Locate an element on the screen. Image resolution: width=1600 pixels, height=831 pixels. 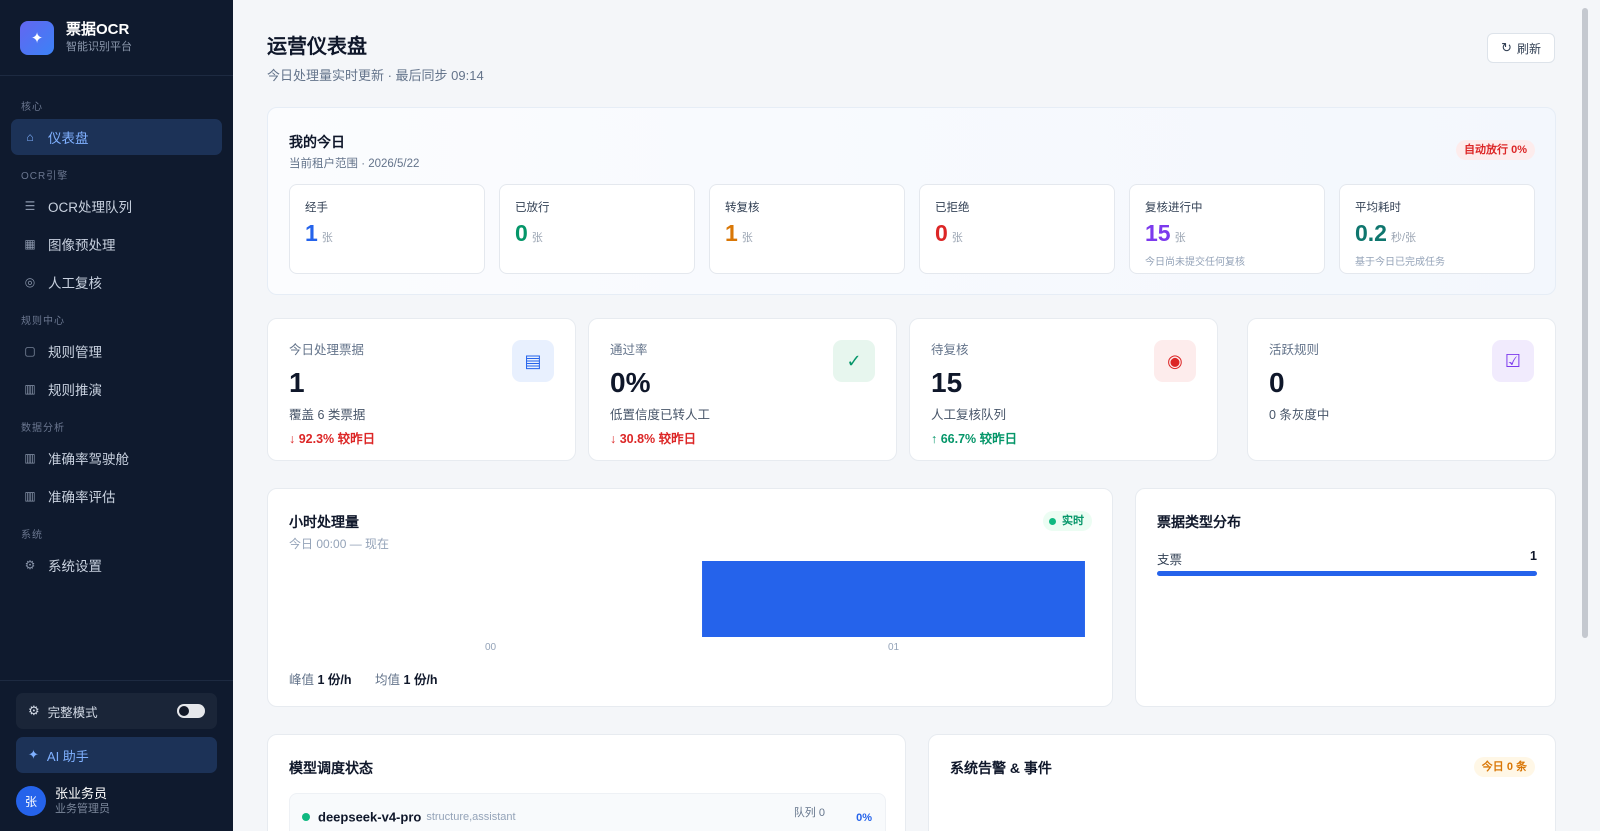
user-profile: 张 张业务员 业务管理员 is located at coordinates (116, 801).